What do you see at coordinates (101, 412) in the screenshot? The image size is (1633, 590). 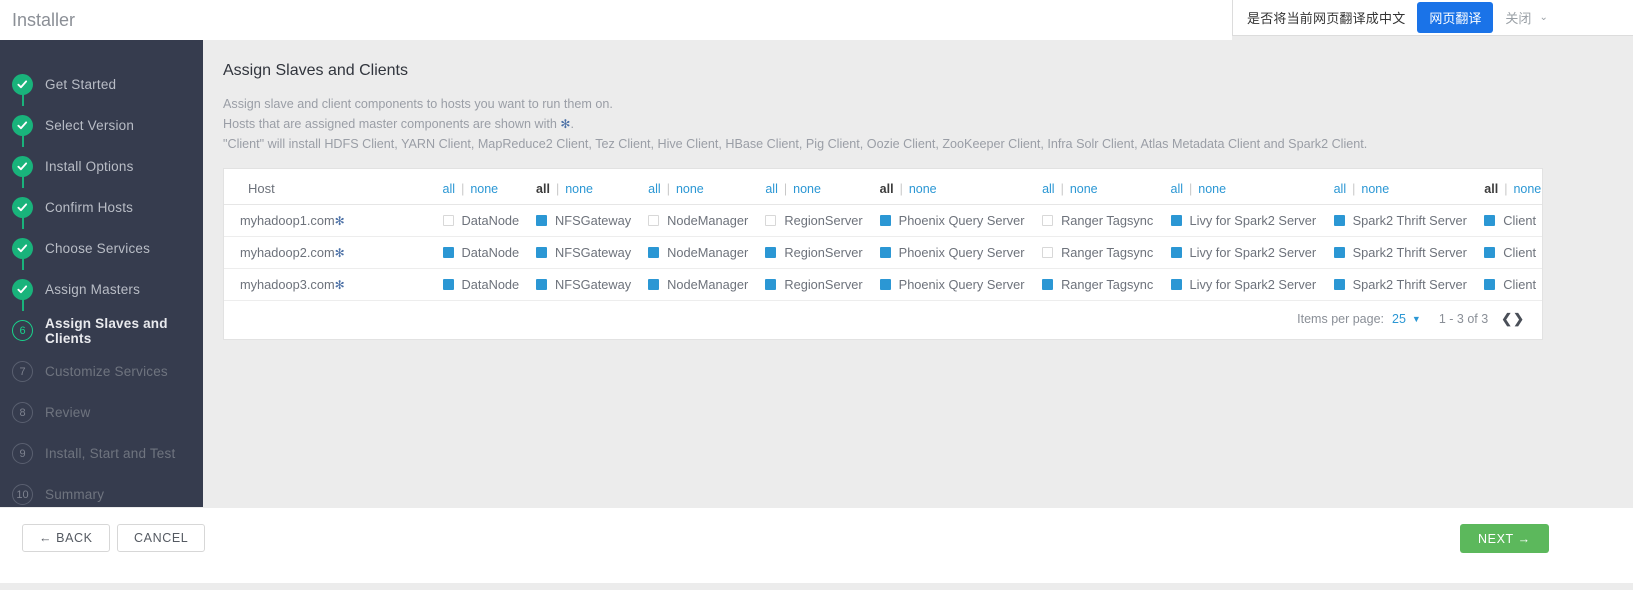 I see `sidebar-item-review: 8 Review` at bounding box center [101, 412].